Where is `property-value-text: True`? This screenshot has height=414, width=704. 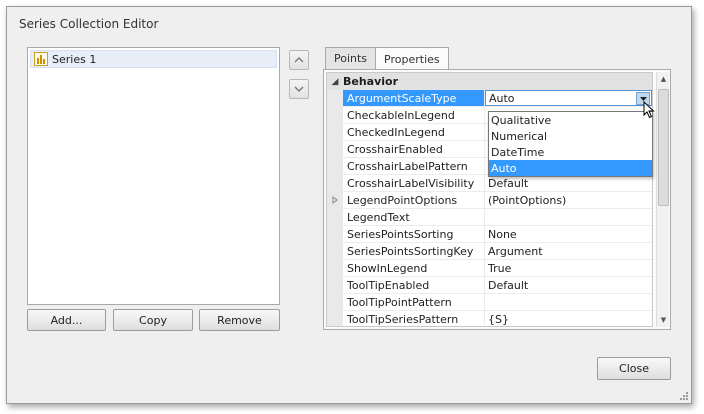 property-value-text: True is located at coordinates (500, 268).